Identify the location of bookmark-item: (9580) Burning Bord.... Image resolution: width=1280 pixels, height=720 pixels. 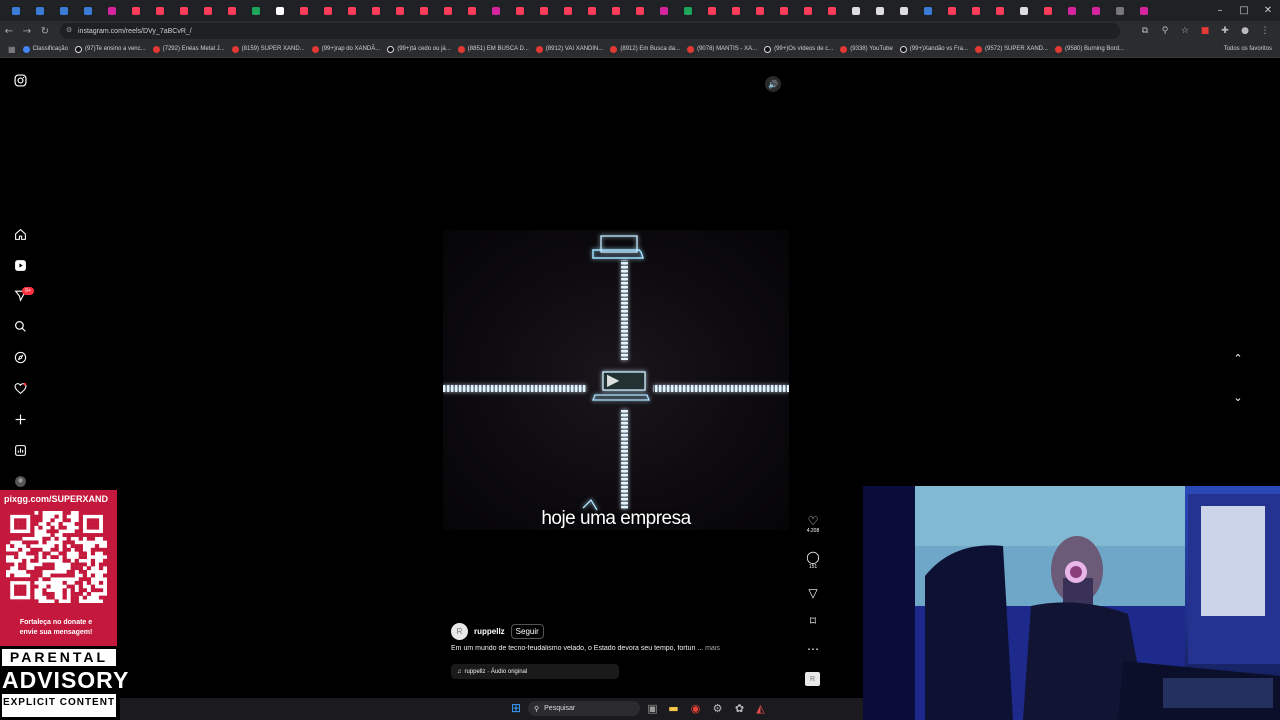
(1089, 49).